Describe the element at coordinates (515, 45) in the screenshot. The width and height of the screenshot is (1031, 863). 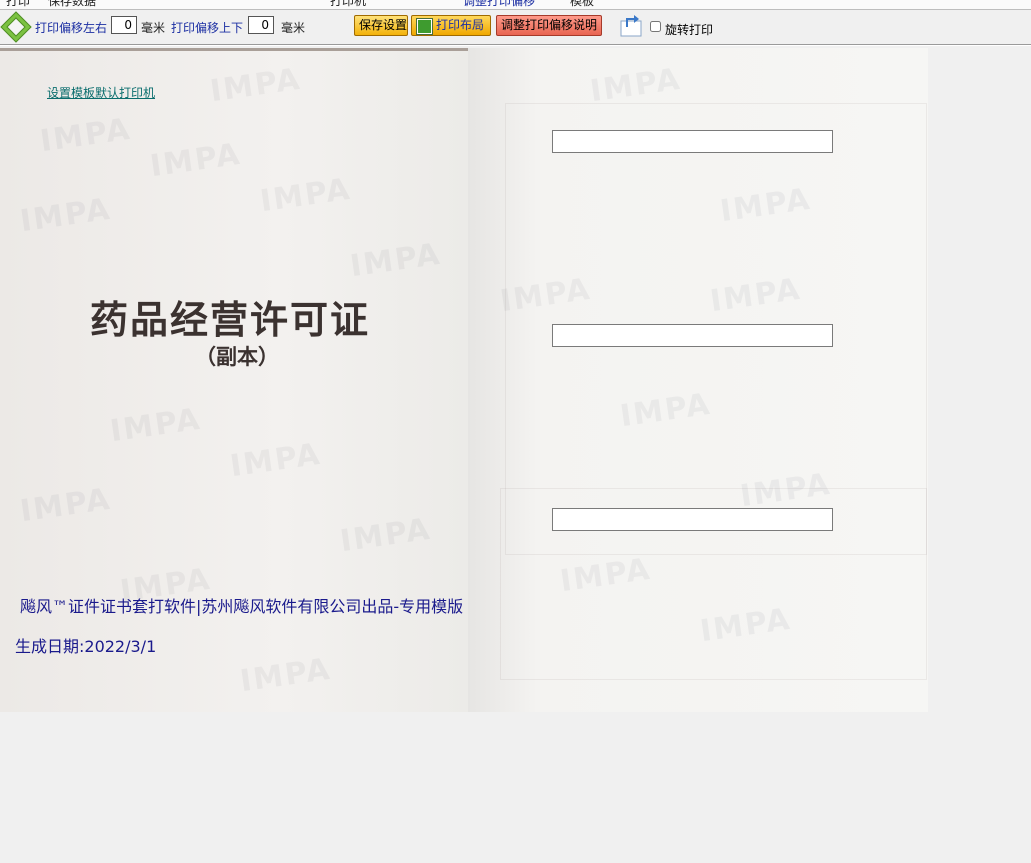
I see `toolbar-divider` at that location.